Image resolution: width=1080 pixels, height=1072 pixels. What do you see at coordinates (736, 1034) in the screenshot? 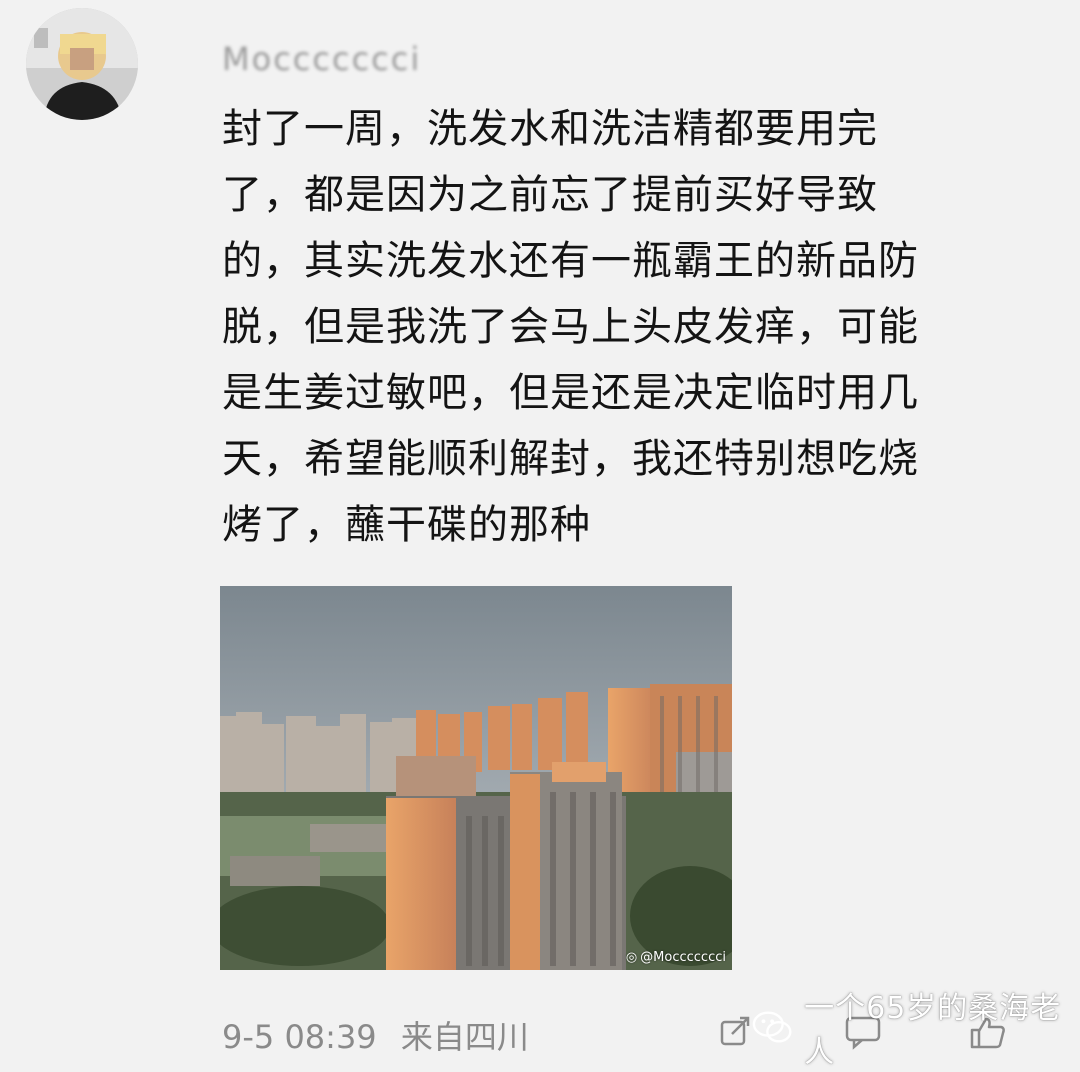
I see `share-icon` at bounding box center [736, 1034].